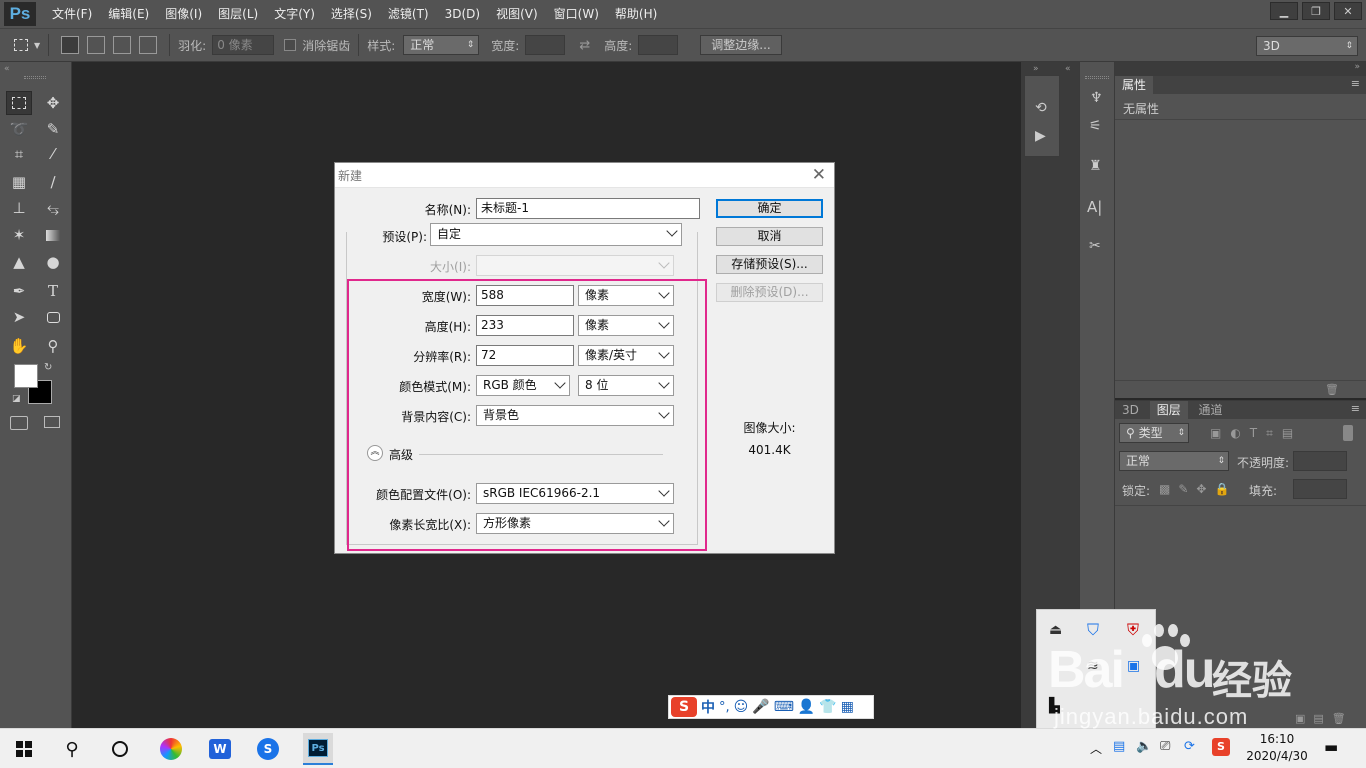 The height and width of the screenshot is (768, 1366). Describe the element at coordinates (19, 291) in the screenshot. I see `pen-tool: ✒` at that location.